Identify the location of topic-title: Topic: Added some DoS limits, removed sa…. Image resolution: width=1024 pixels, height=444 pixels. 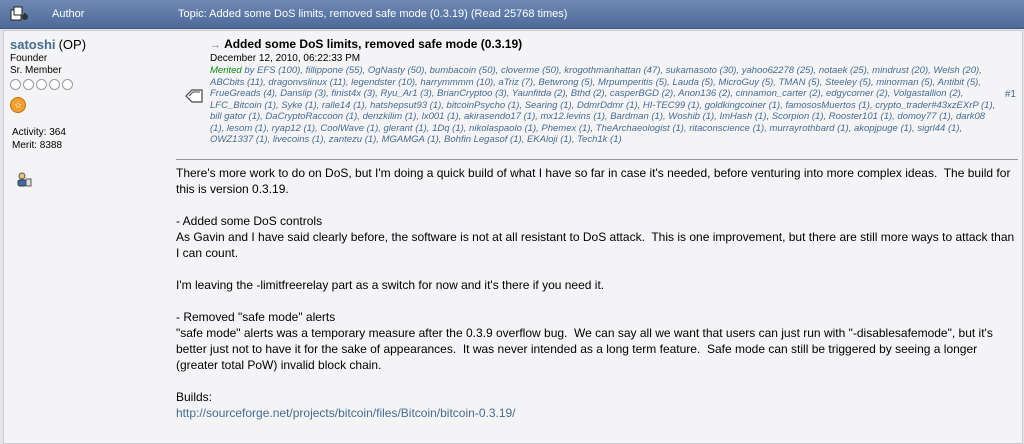
(373, 14).